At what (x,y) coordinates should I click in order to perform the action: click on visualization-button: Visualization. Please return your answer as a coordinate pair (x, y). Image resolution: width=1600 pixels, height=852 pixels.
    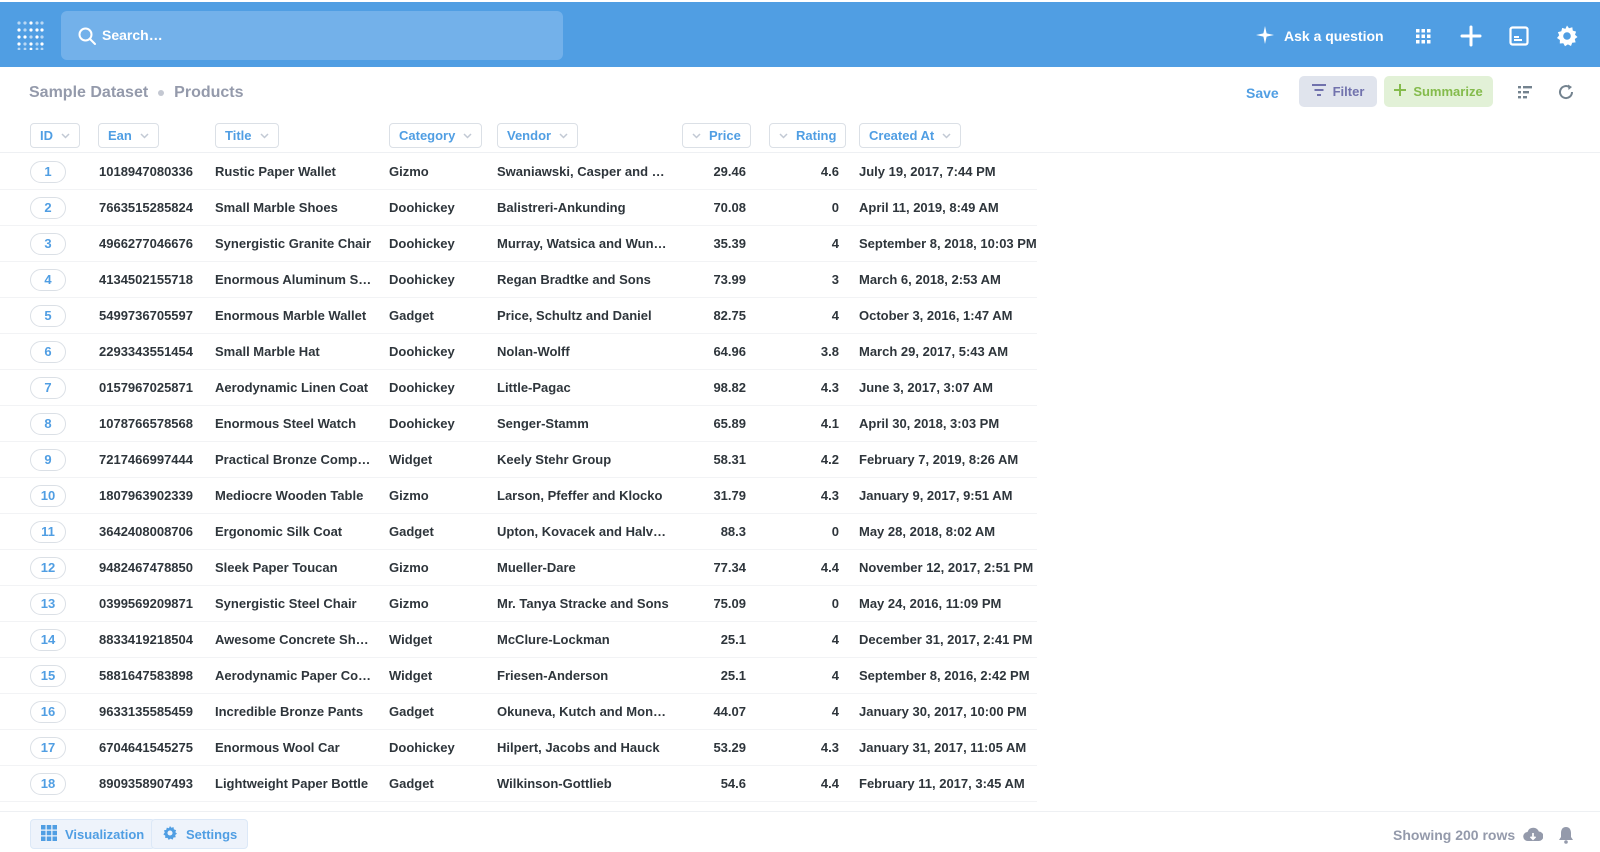
    Looking at the image, I should click on (93, 834).